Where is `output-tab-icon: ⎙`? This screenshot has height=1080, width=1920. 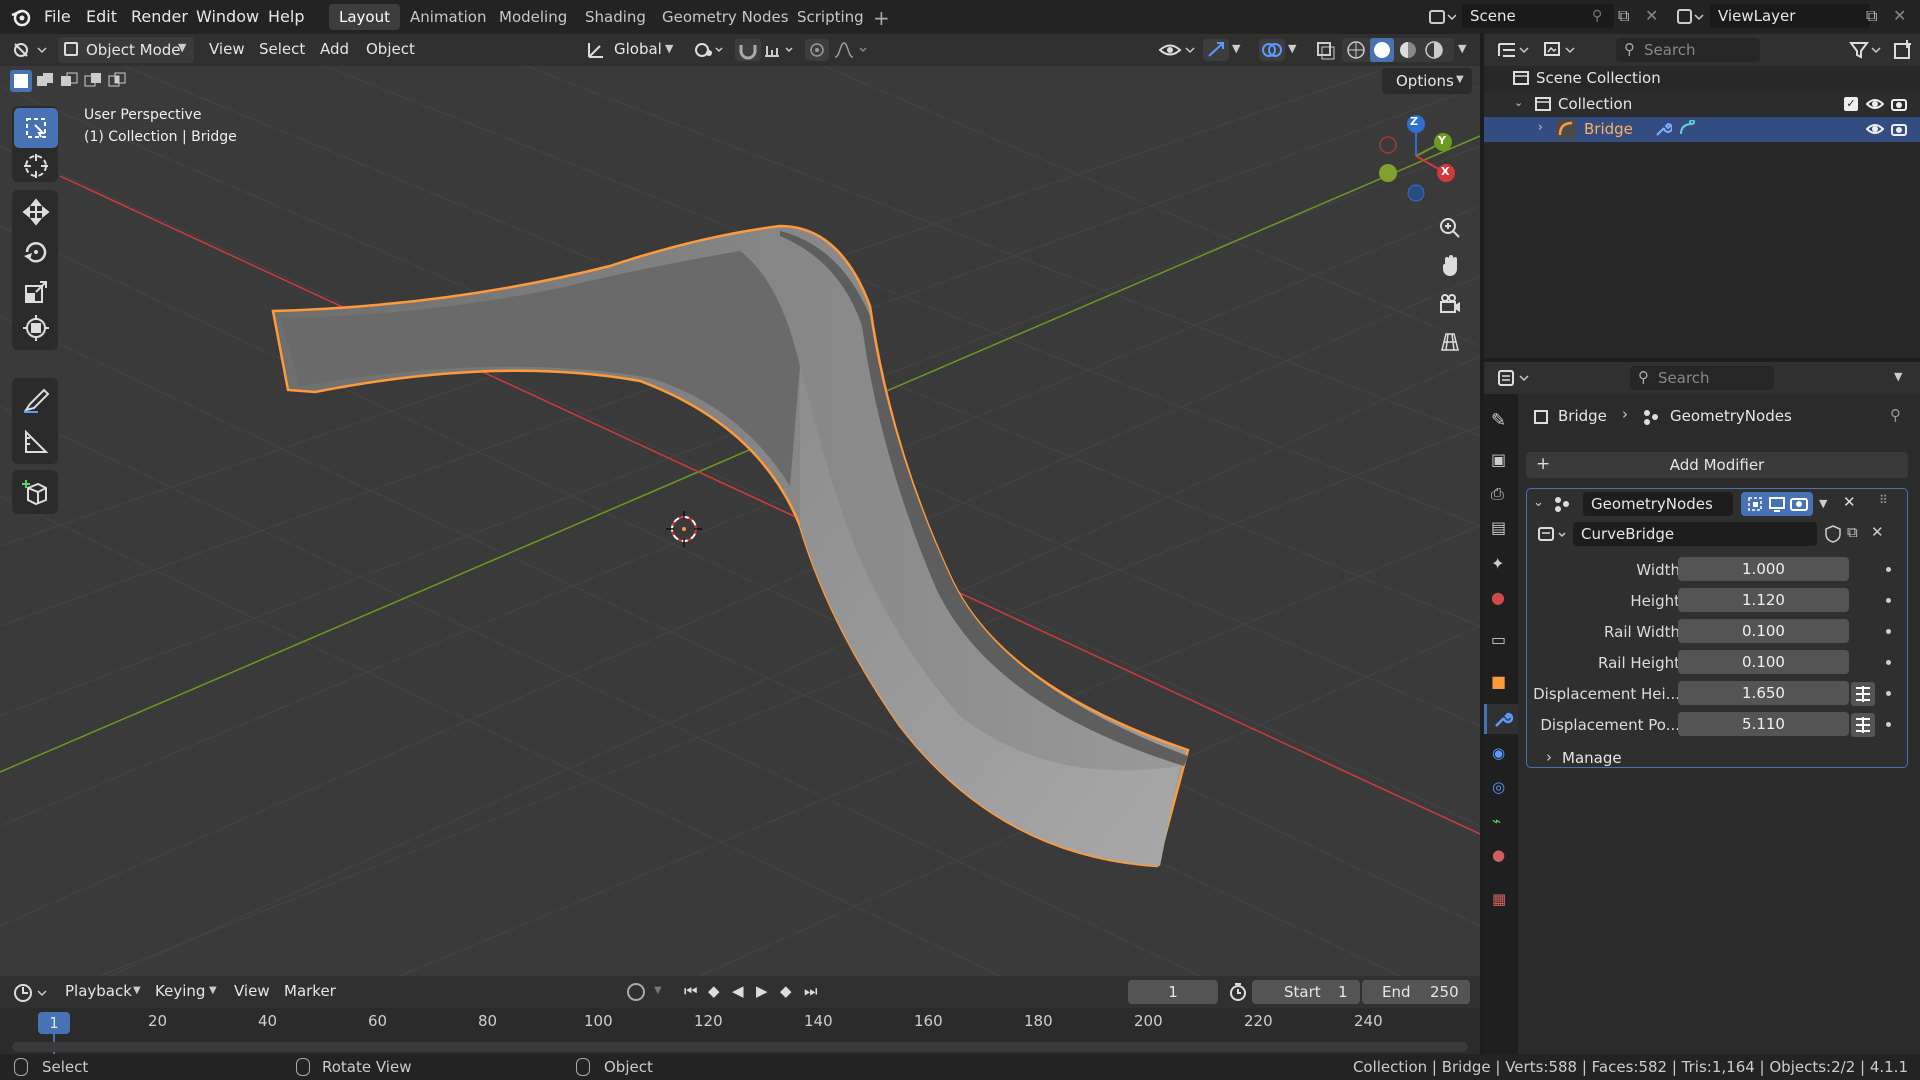
output-tab-icon: ⎙ is located at coordinates (1497, 494).